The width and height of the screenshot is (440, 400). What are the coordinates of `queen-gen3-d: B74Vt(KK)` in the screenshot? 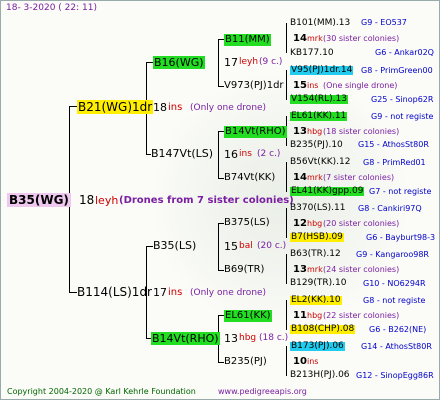 It's located at (249, 178).